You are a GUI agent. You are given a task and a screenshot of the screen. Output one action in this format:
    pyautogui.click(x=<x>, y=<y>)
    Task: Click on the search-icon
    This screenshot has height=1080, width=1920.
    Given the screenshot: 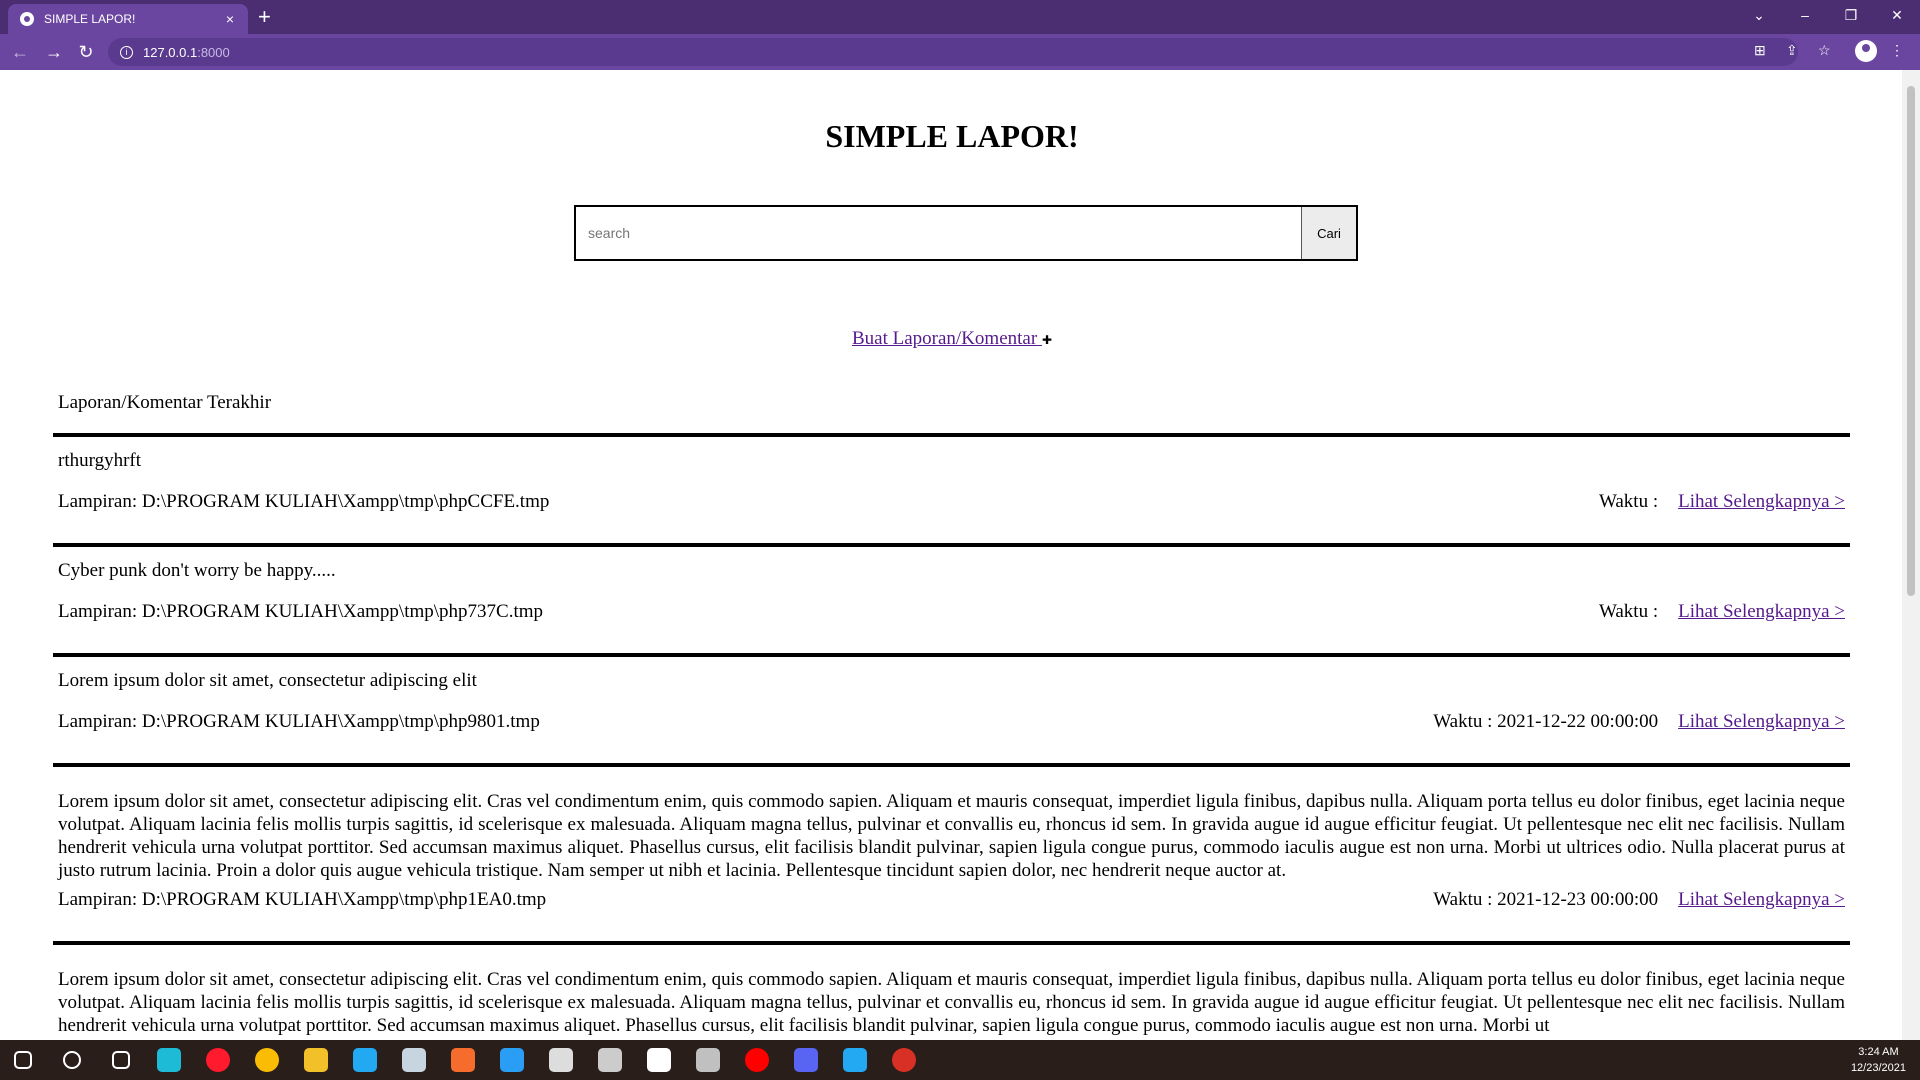 What is the action you would take?
    pyautogui.click(x=72, y=1060)
    